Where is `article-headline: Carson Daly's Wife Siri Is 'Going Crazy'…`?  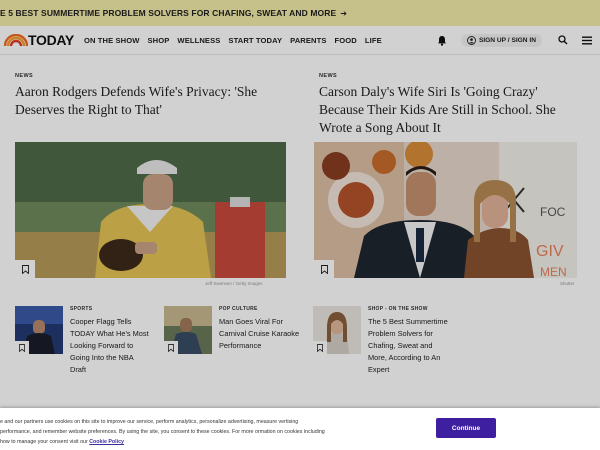 article-headline: Carson Daly's Wife Siri Is 'Going Crazy'… is located at coordinates (451, 110).